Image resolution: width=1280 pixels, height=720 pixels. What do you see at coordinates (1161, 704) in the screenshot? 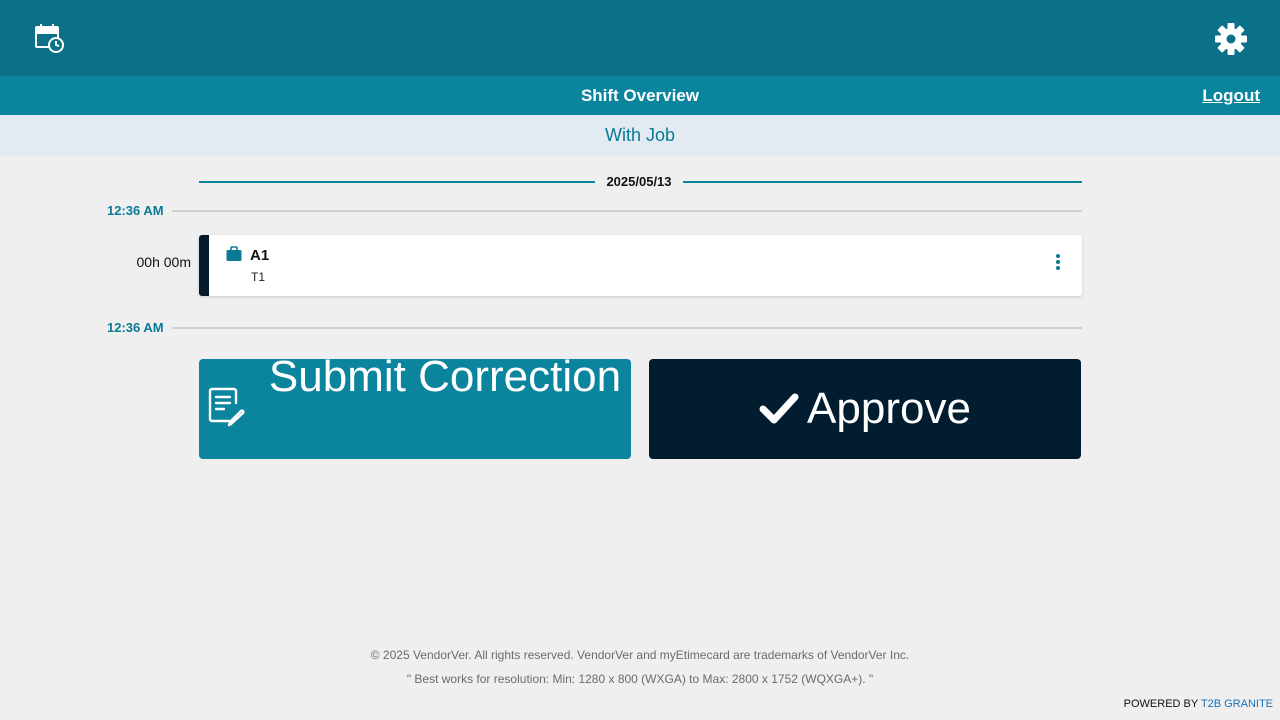
I see `powered-by-prefix: POWERED BY` at bounding box center [1161, 704].